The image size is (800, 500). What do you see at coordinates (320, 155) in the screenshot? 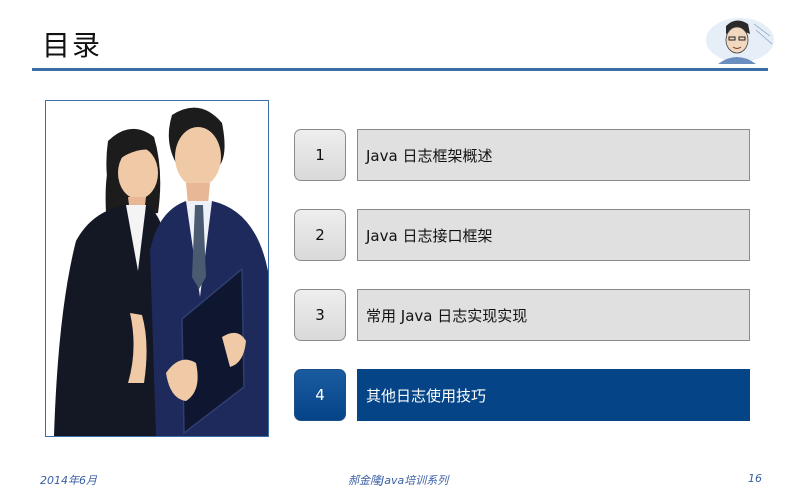
I see `toc-item-number: 1` at bounding box center [320, 155].